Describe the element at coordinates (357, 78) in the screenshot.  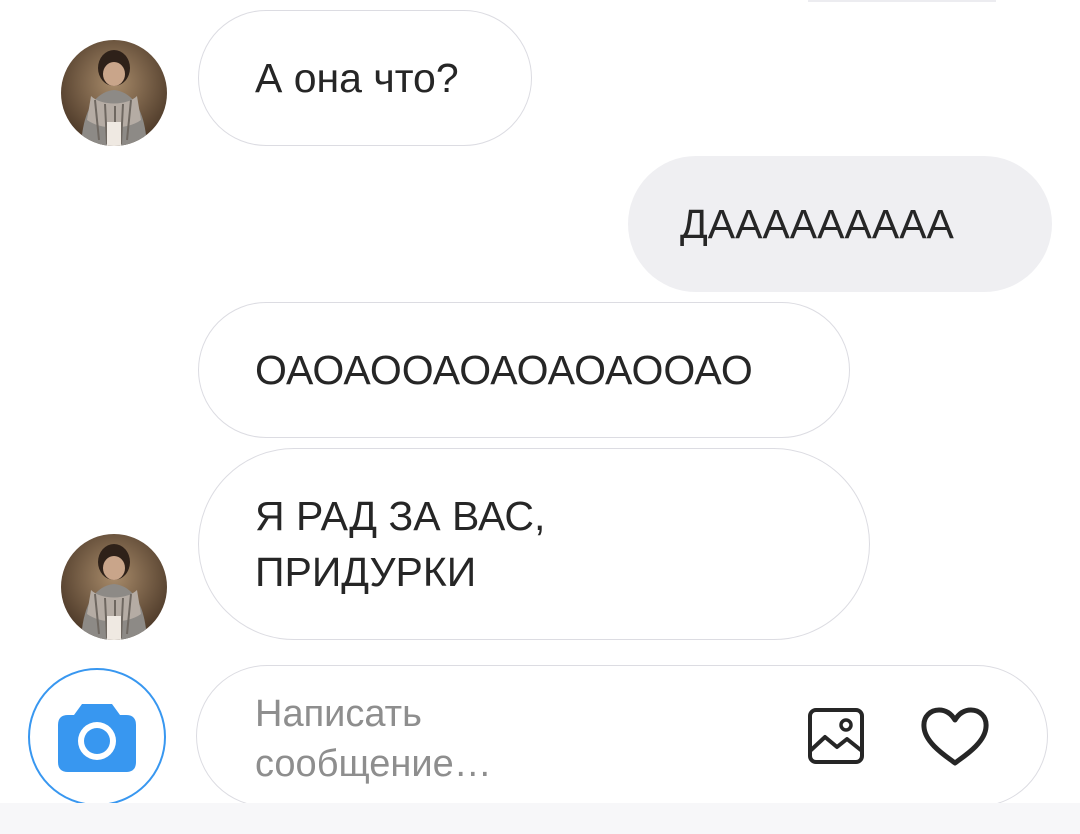
I see `message-text: А она что?` at that location.